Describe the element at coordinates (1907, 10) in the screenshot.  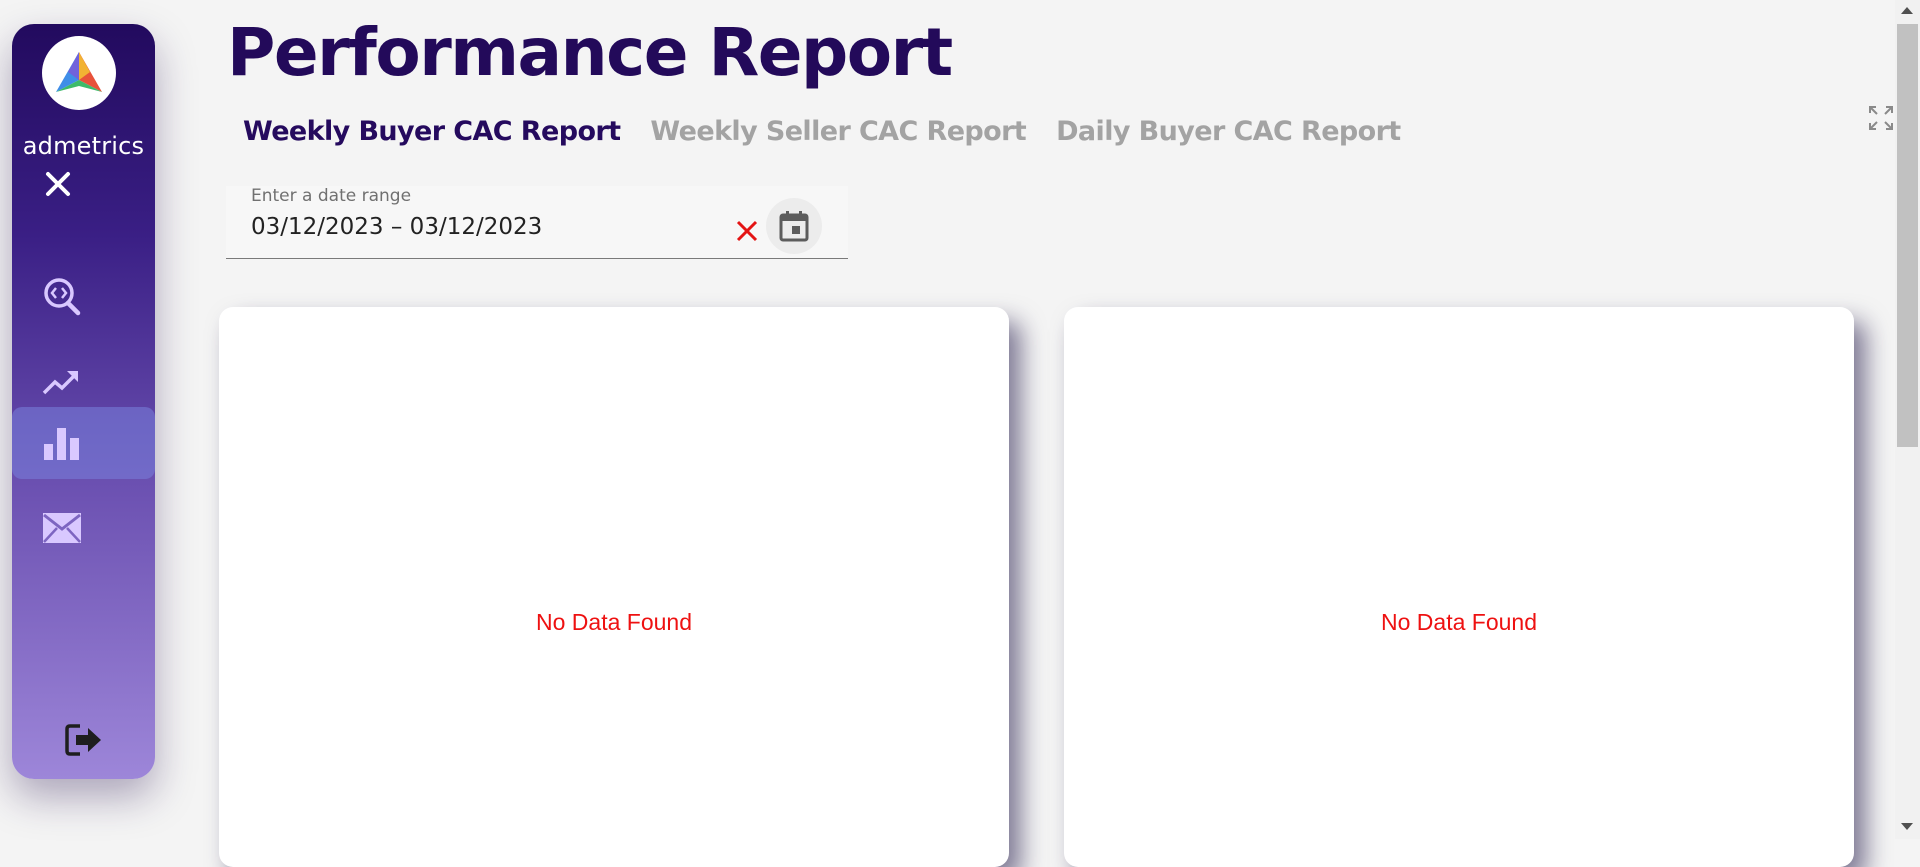
I see `scroll-up-arrow-icon` at that location.